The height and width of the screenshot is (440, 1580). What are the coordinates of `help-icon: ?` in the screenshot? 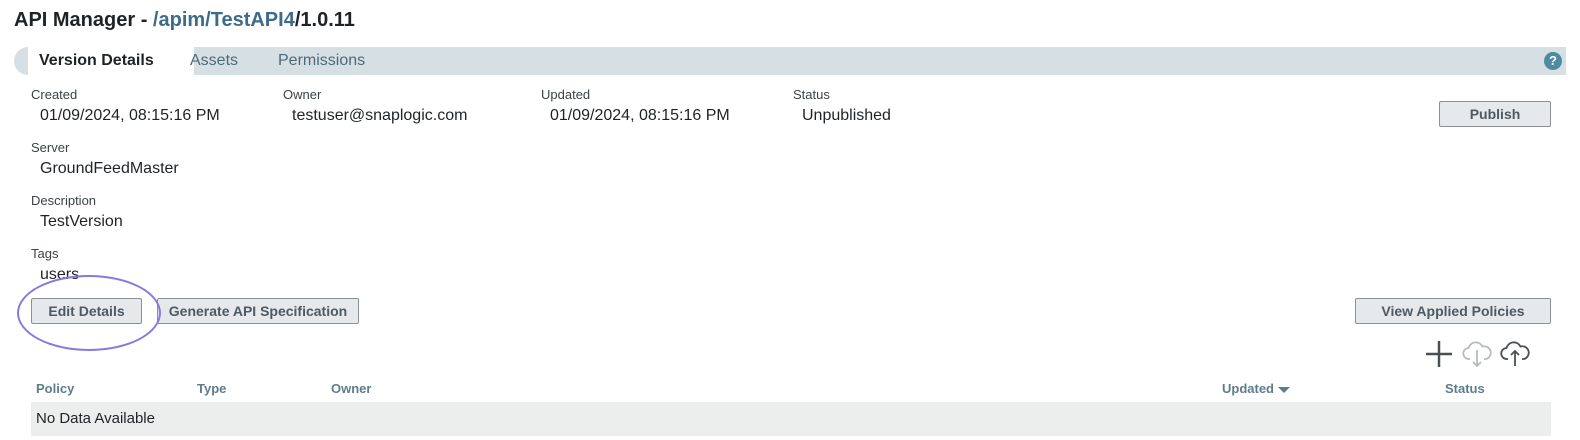 It's located at (1553, 61).